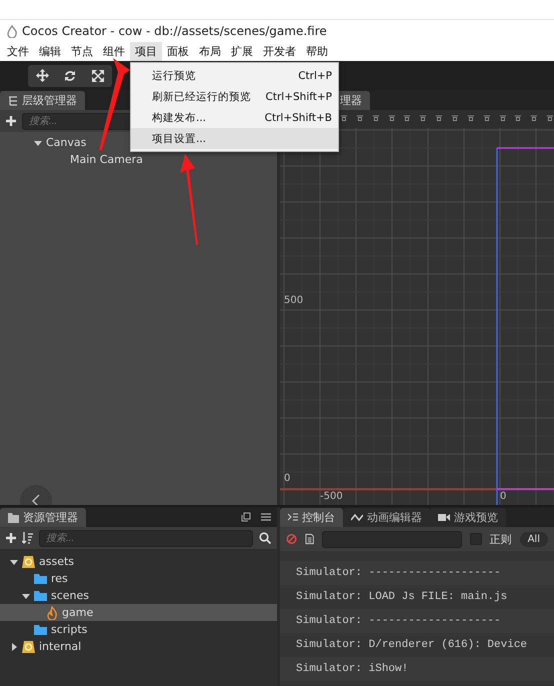 The width and height of the screenshot is (554, 686). Describe the element at coordinates (331, 496) in the screenshot. I see `ruler-label: -500` at that location.